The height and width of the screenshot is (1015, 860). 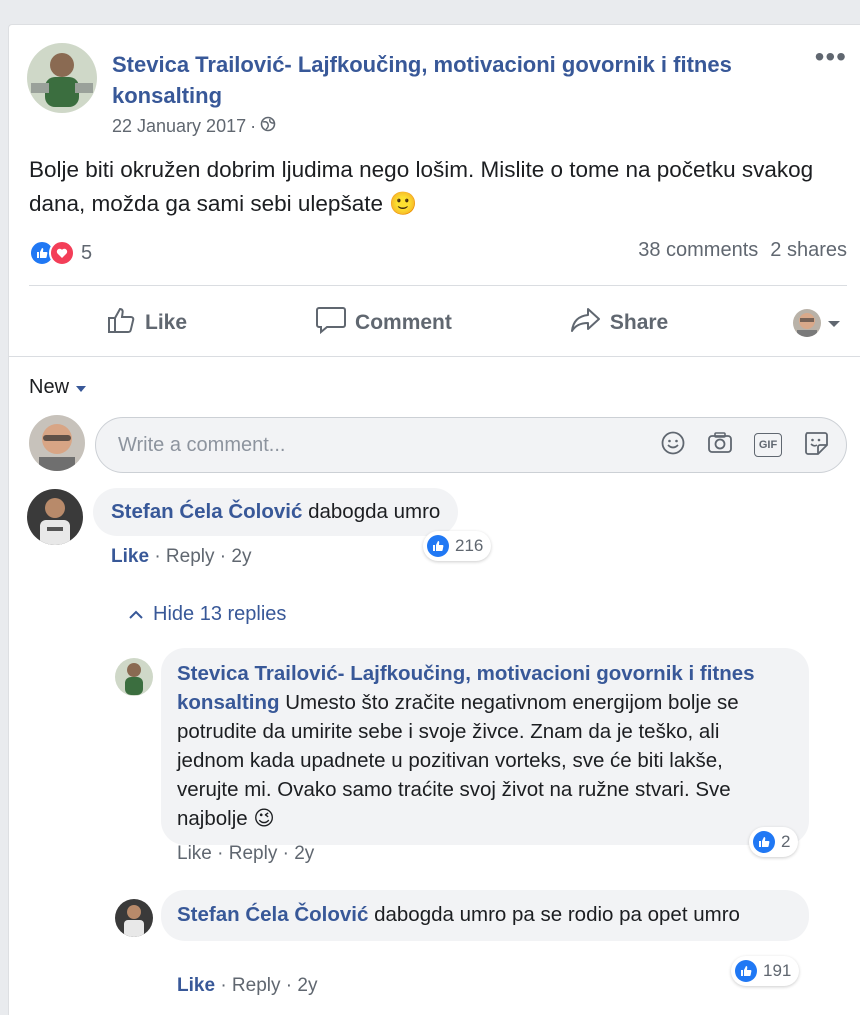 I want to click on caret-down-icon, so click(x=81, y=387).